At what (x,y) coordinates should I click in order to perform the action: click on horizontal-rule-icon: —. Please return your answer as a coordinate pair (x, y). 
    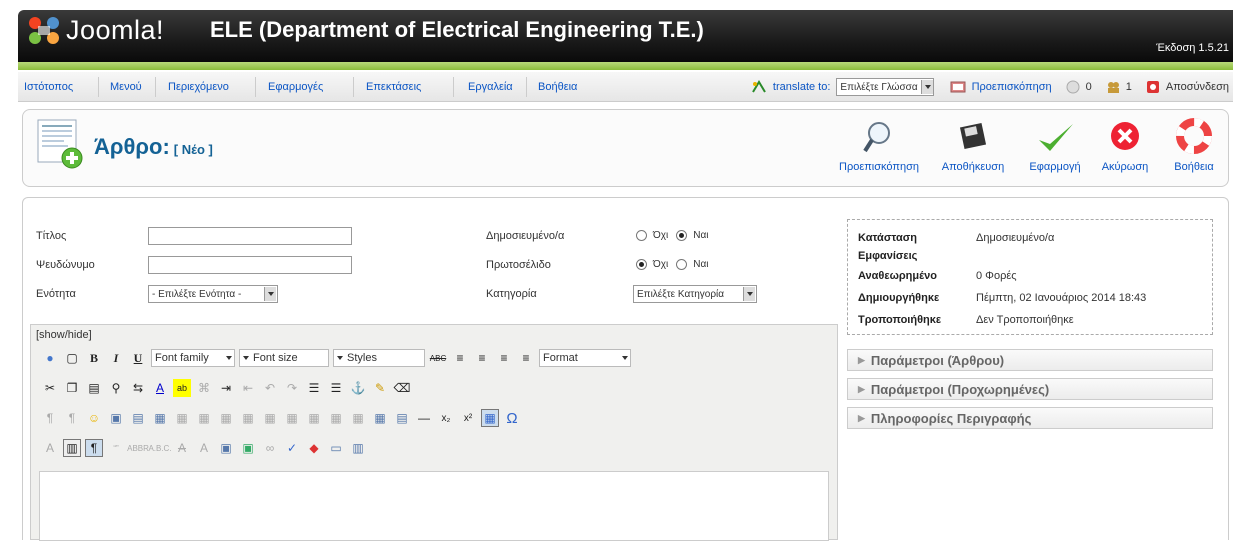
    Looking at the image, I should click on (424, 418).